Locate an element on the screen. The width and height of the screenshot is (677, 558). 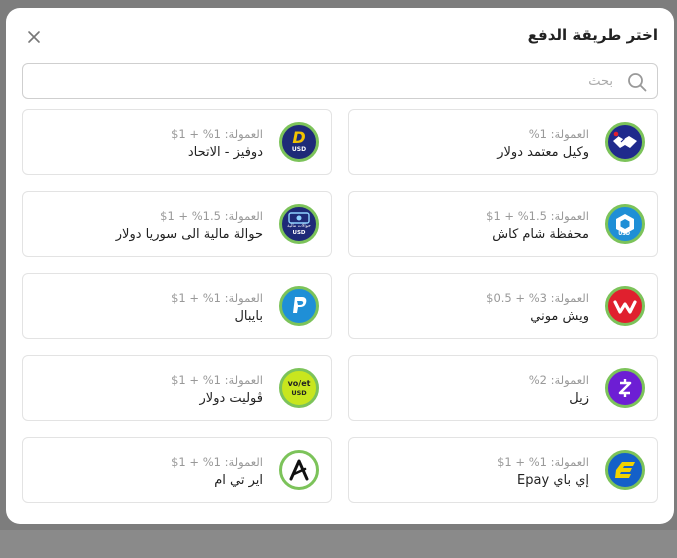
method-fee: العمولة: 3% + 0.5$ is located at coordinates (537, 298).